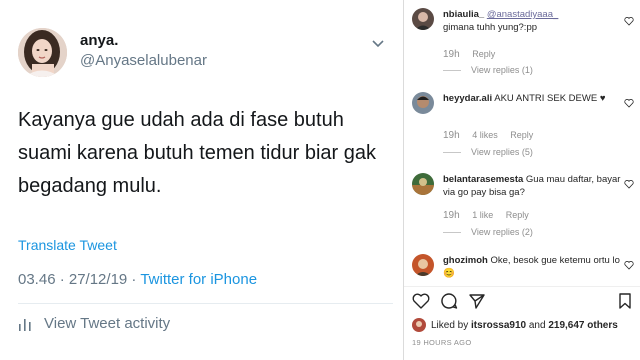 The height and width of the screenshot is (360, 640). What do you see at coordinates (205, 303) in the screenshot?
I see `tweet-divider` at bounding box center [205, 303].